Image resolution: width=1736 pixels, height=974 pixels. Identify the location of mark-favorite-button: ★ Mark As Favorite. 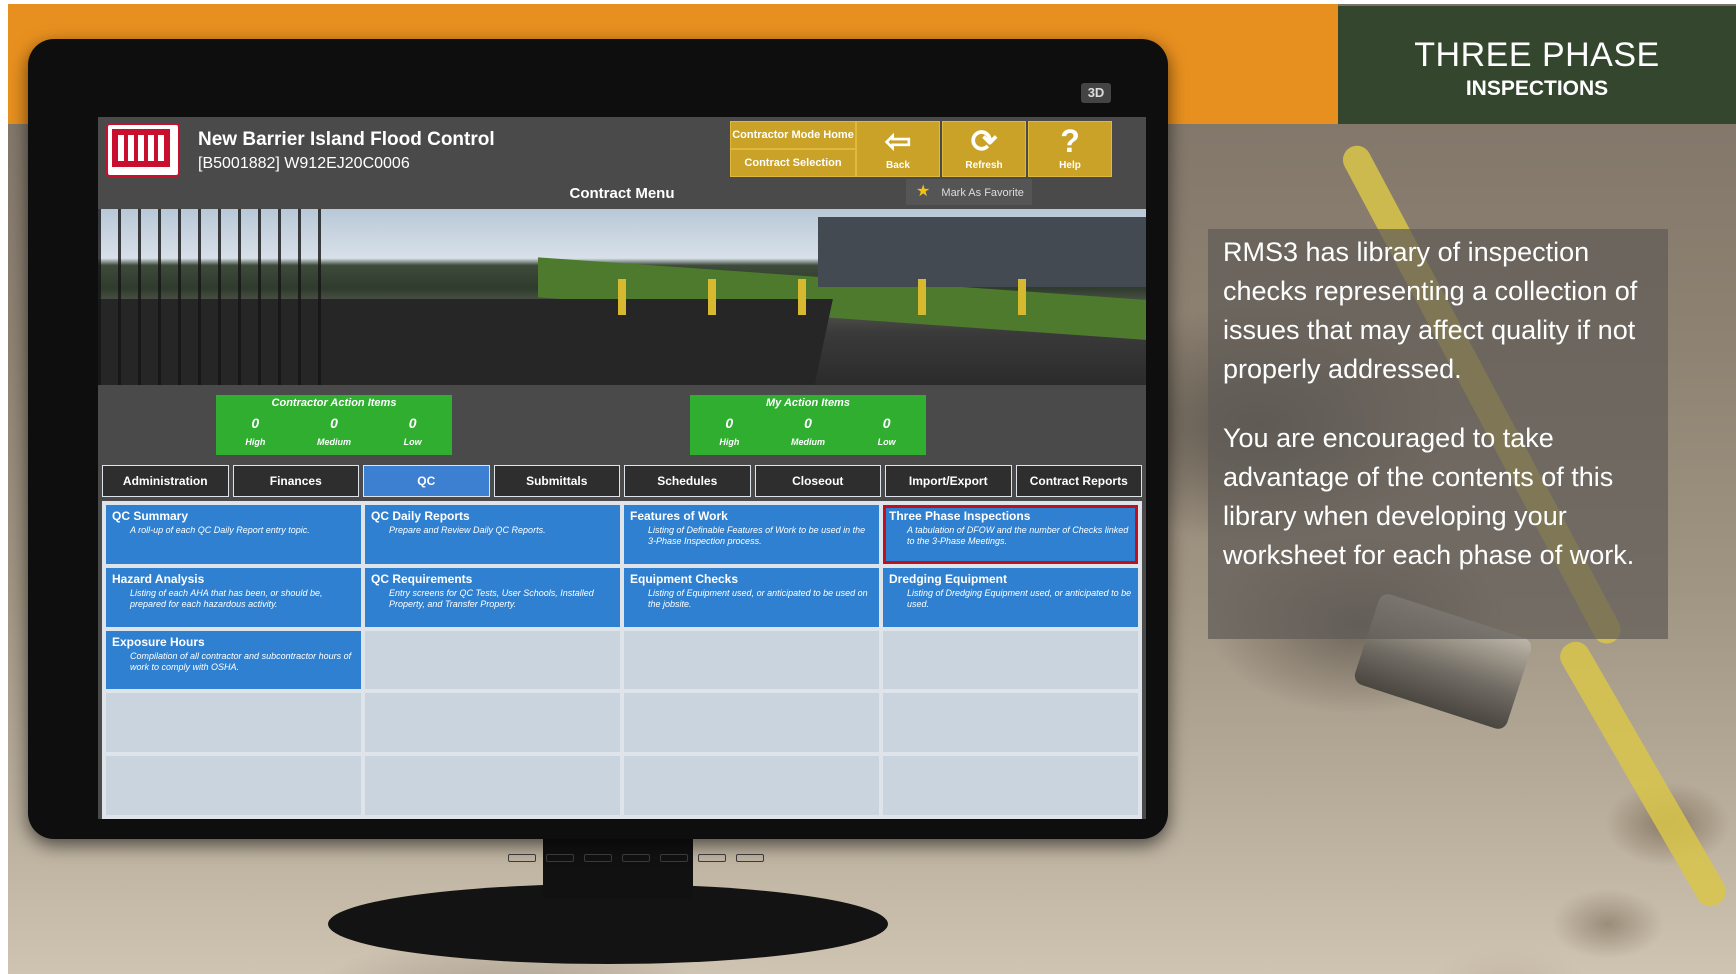
(969, 192).